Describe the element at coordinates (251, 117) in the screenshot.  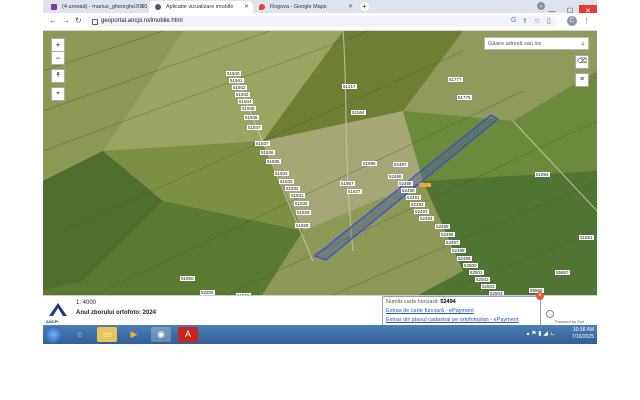
I see `parcel-label: 51946` at that location.